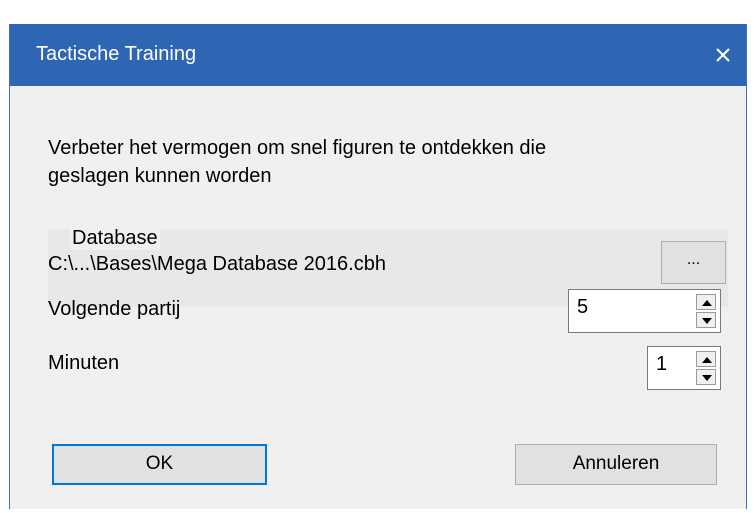 The width and height of the screenshot is (756, 513). I want to click on ok-button: OK, so click(159, 464).